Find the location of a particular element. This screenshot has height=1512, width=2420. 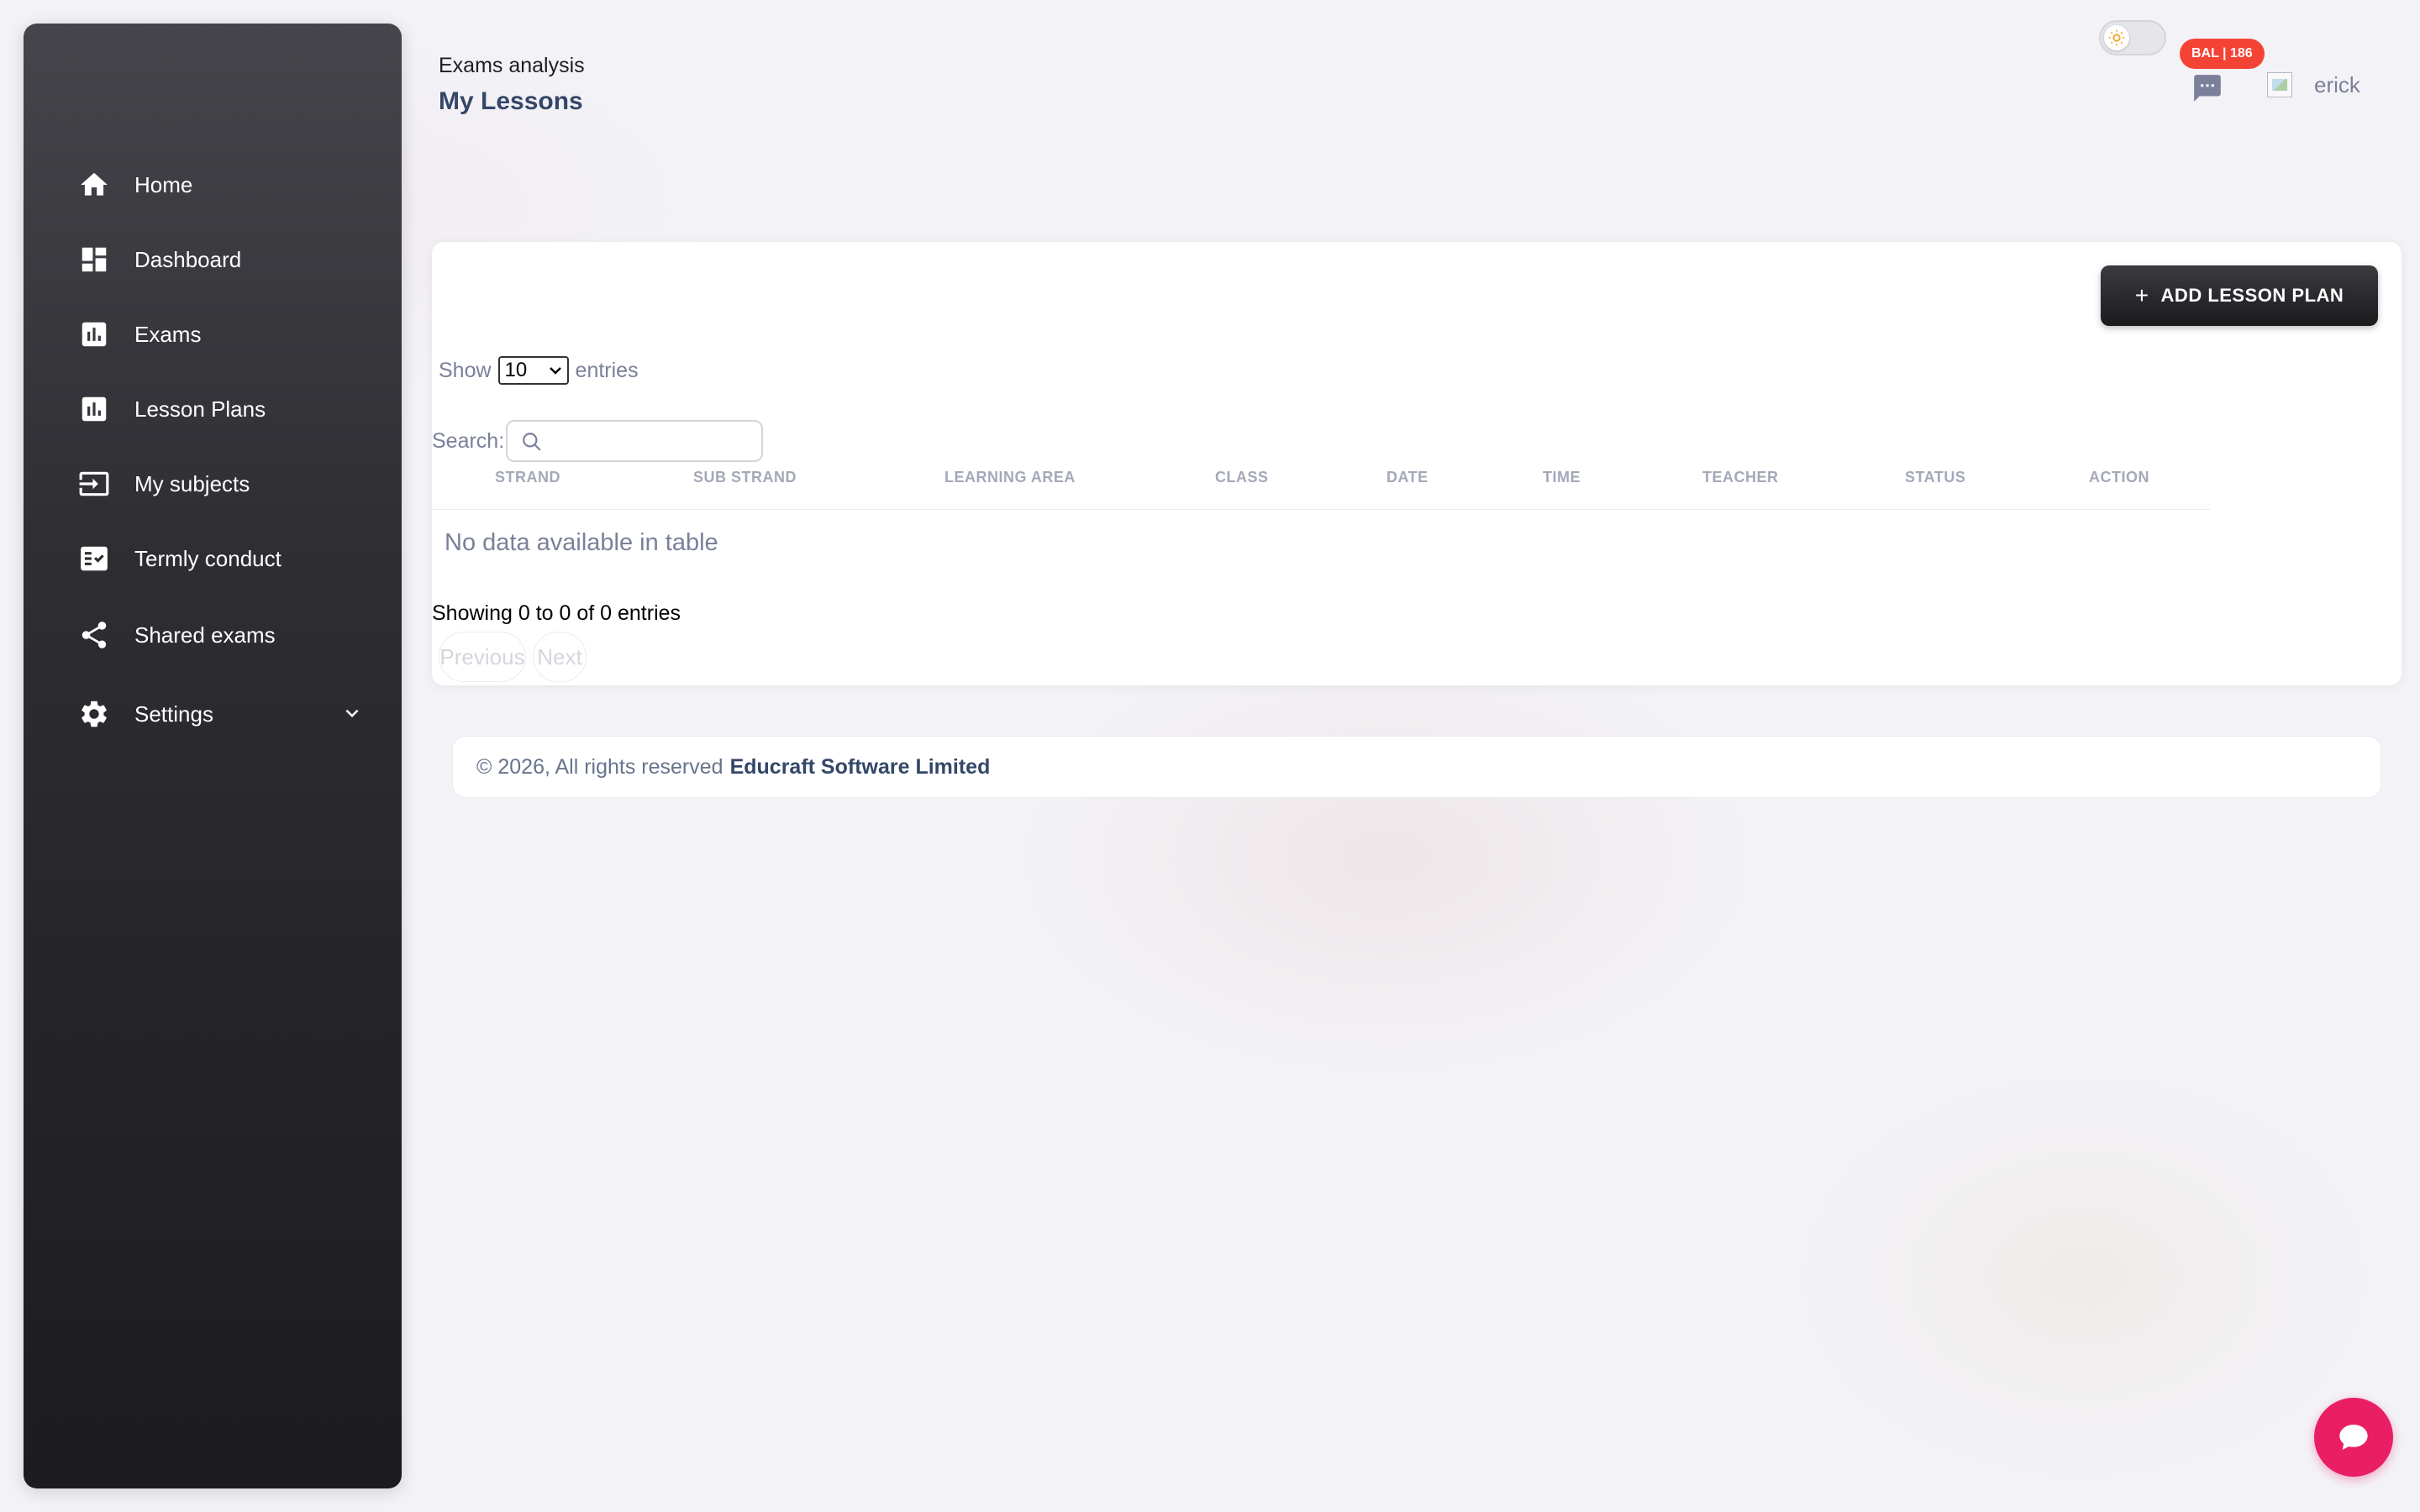

column-header-time: TIME is located at coordinates (1562, 477).